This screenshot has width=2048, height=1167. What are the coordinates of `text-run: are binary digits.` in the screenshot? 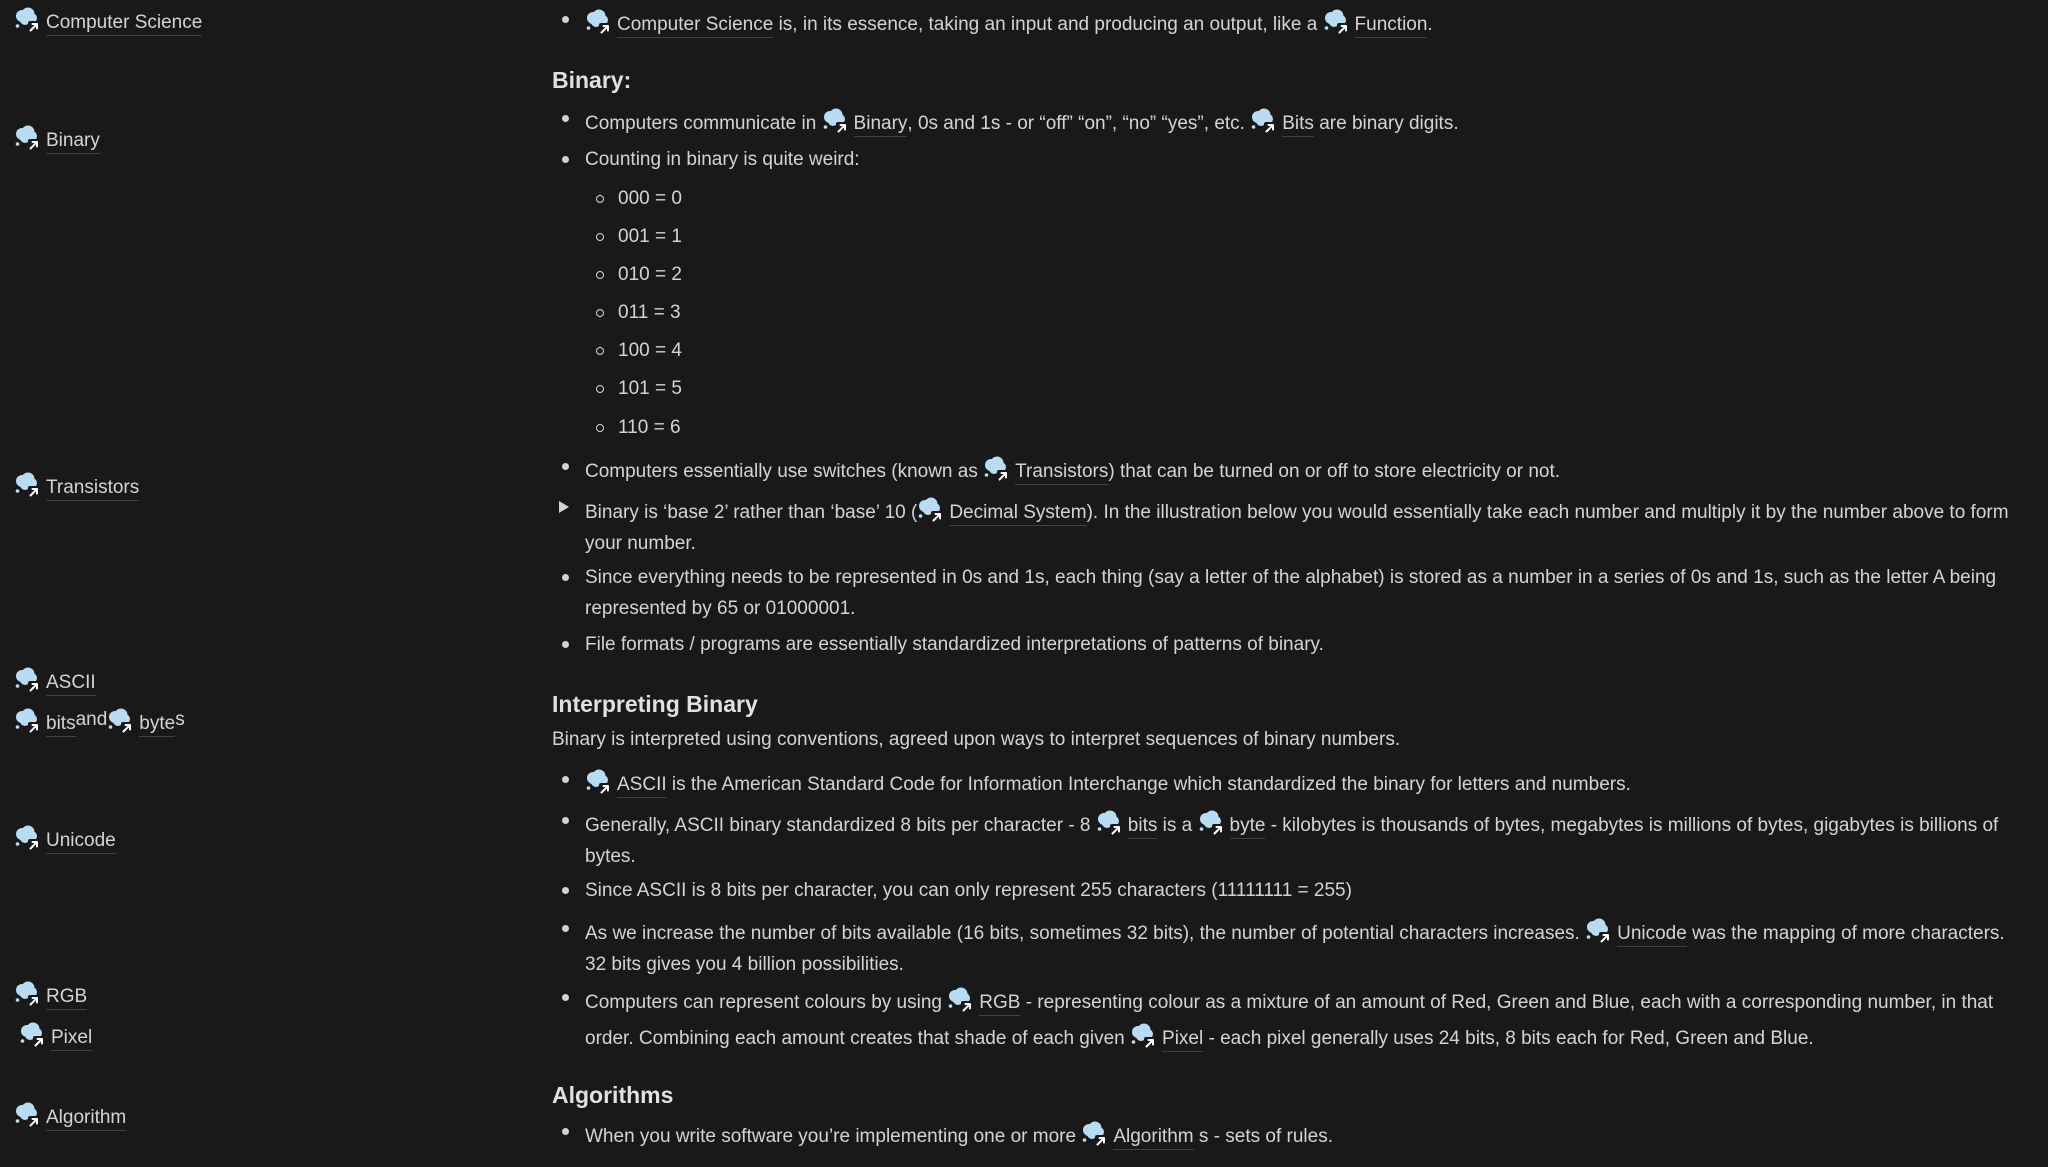 It's located at (1386, 123).